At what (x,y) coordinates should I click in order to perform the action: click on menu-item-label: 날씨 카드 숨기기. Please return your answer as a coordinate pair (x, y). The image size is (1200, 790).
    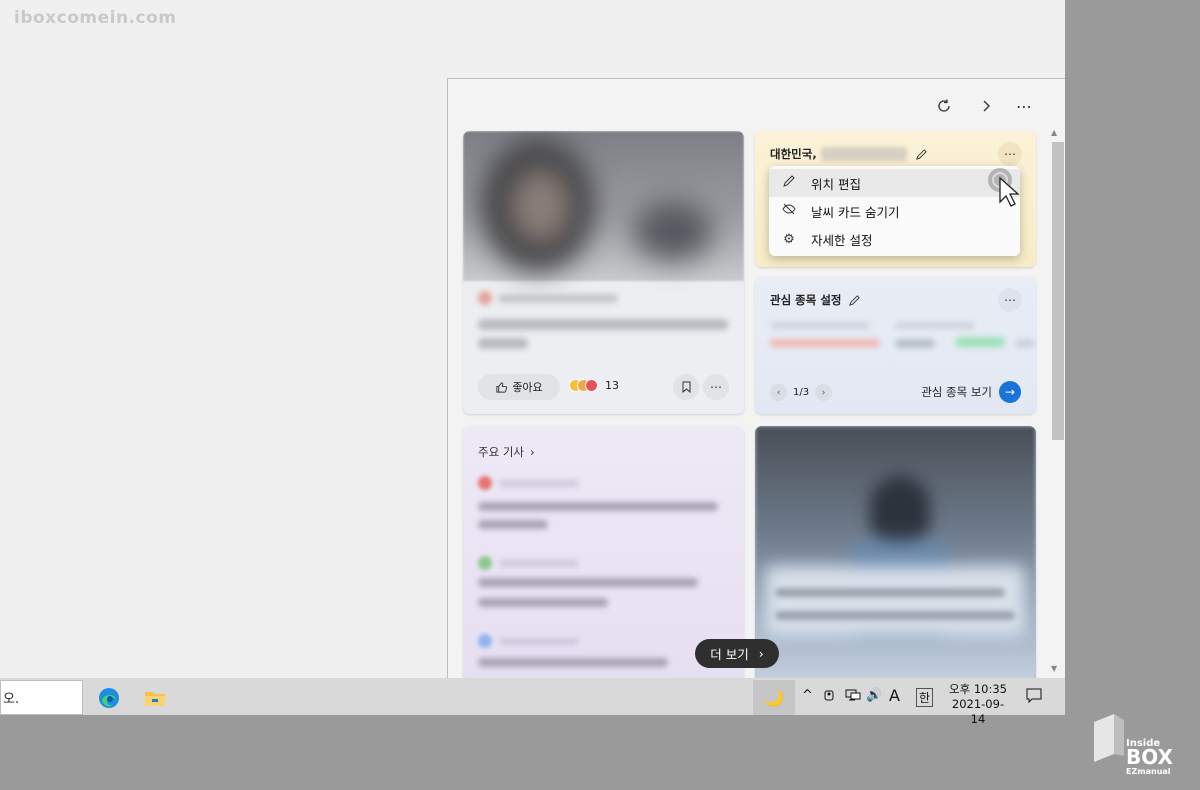
    Looking at the image, I should click on (855, 212).